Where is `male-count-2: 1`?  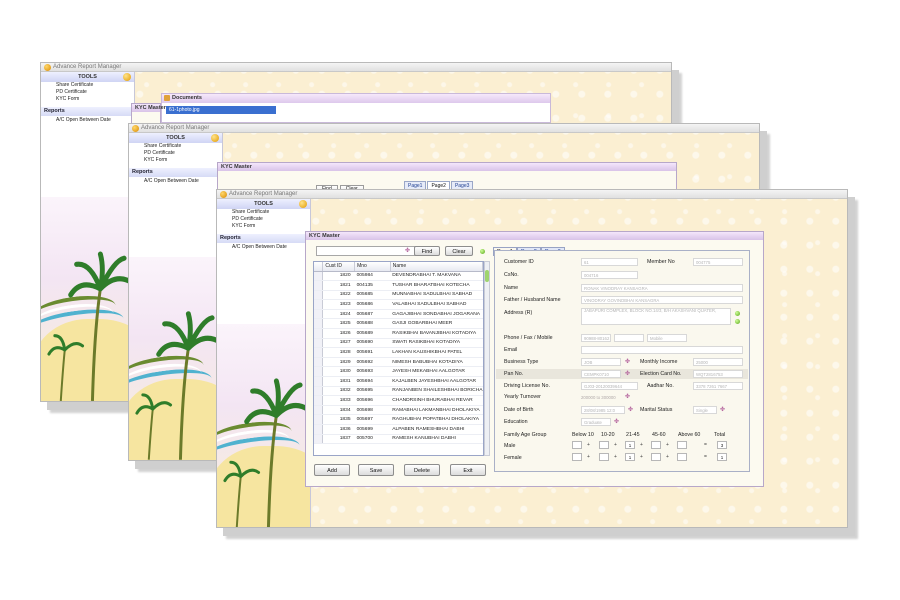 male-count-2: 1 is located at coordinates (630, 445).